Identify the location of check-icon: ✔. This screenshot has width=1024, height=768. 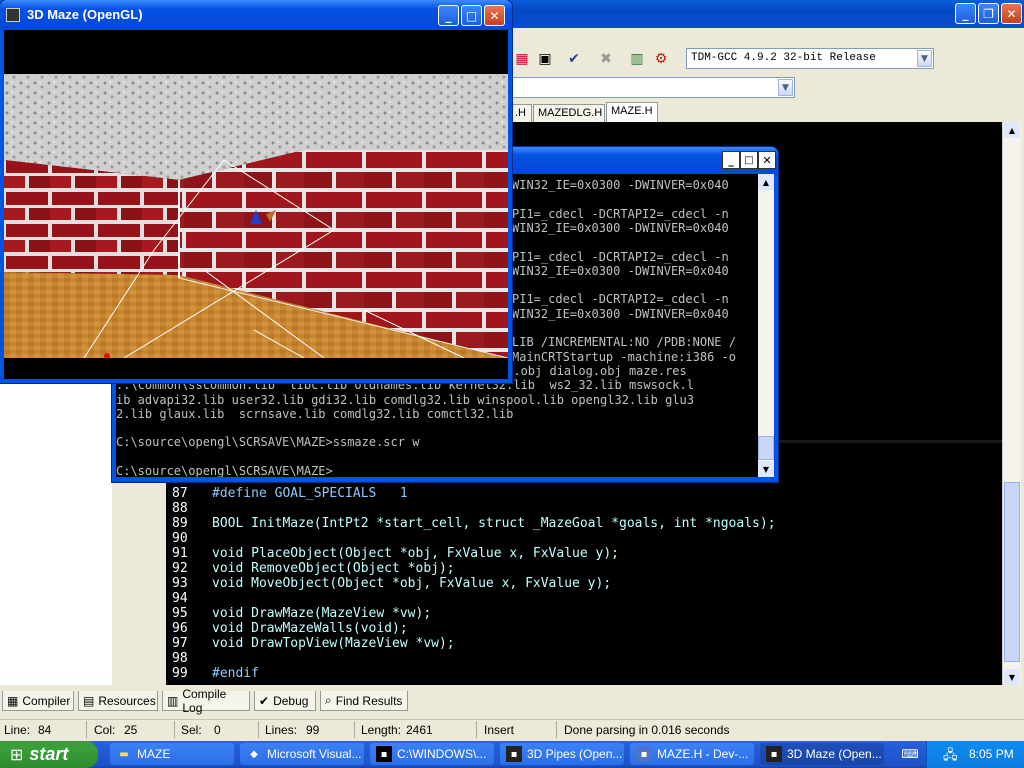
(574, 59).